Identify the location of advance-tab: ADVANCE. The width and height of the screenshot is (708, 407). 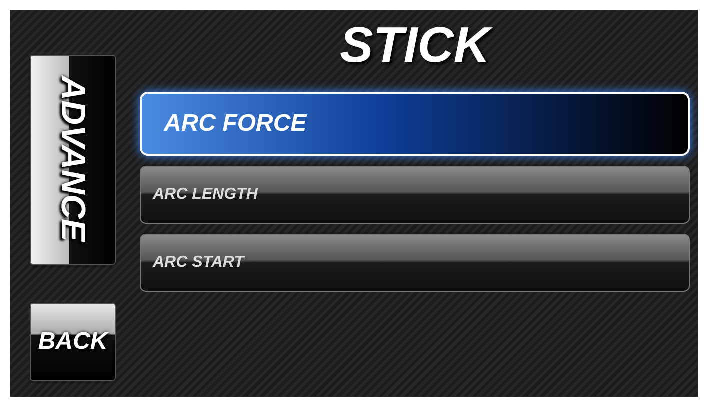
(73, 160).